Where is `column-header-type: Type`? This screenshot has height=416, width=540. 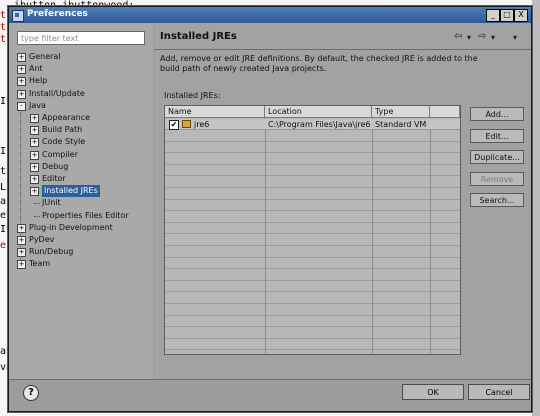
column-header-type: Type is located at coordinates (401, 112).